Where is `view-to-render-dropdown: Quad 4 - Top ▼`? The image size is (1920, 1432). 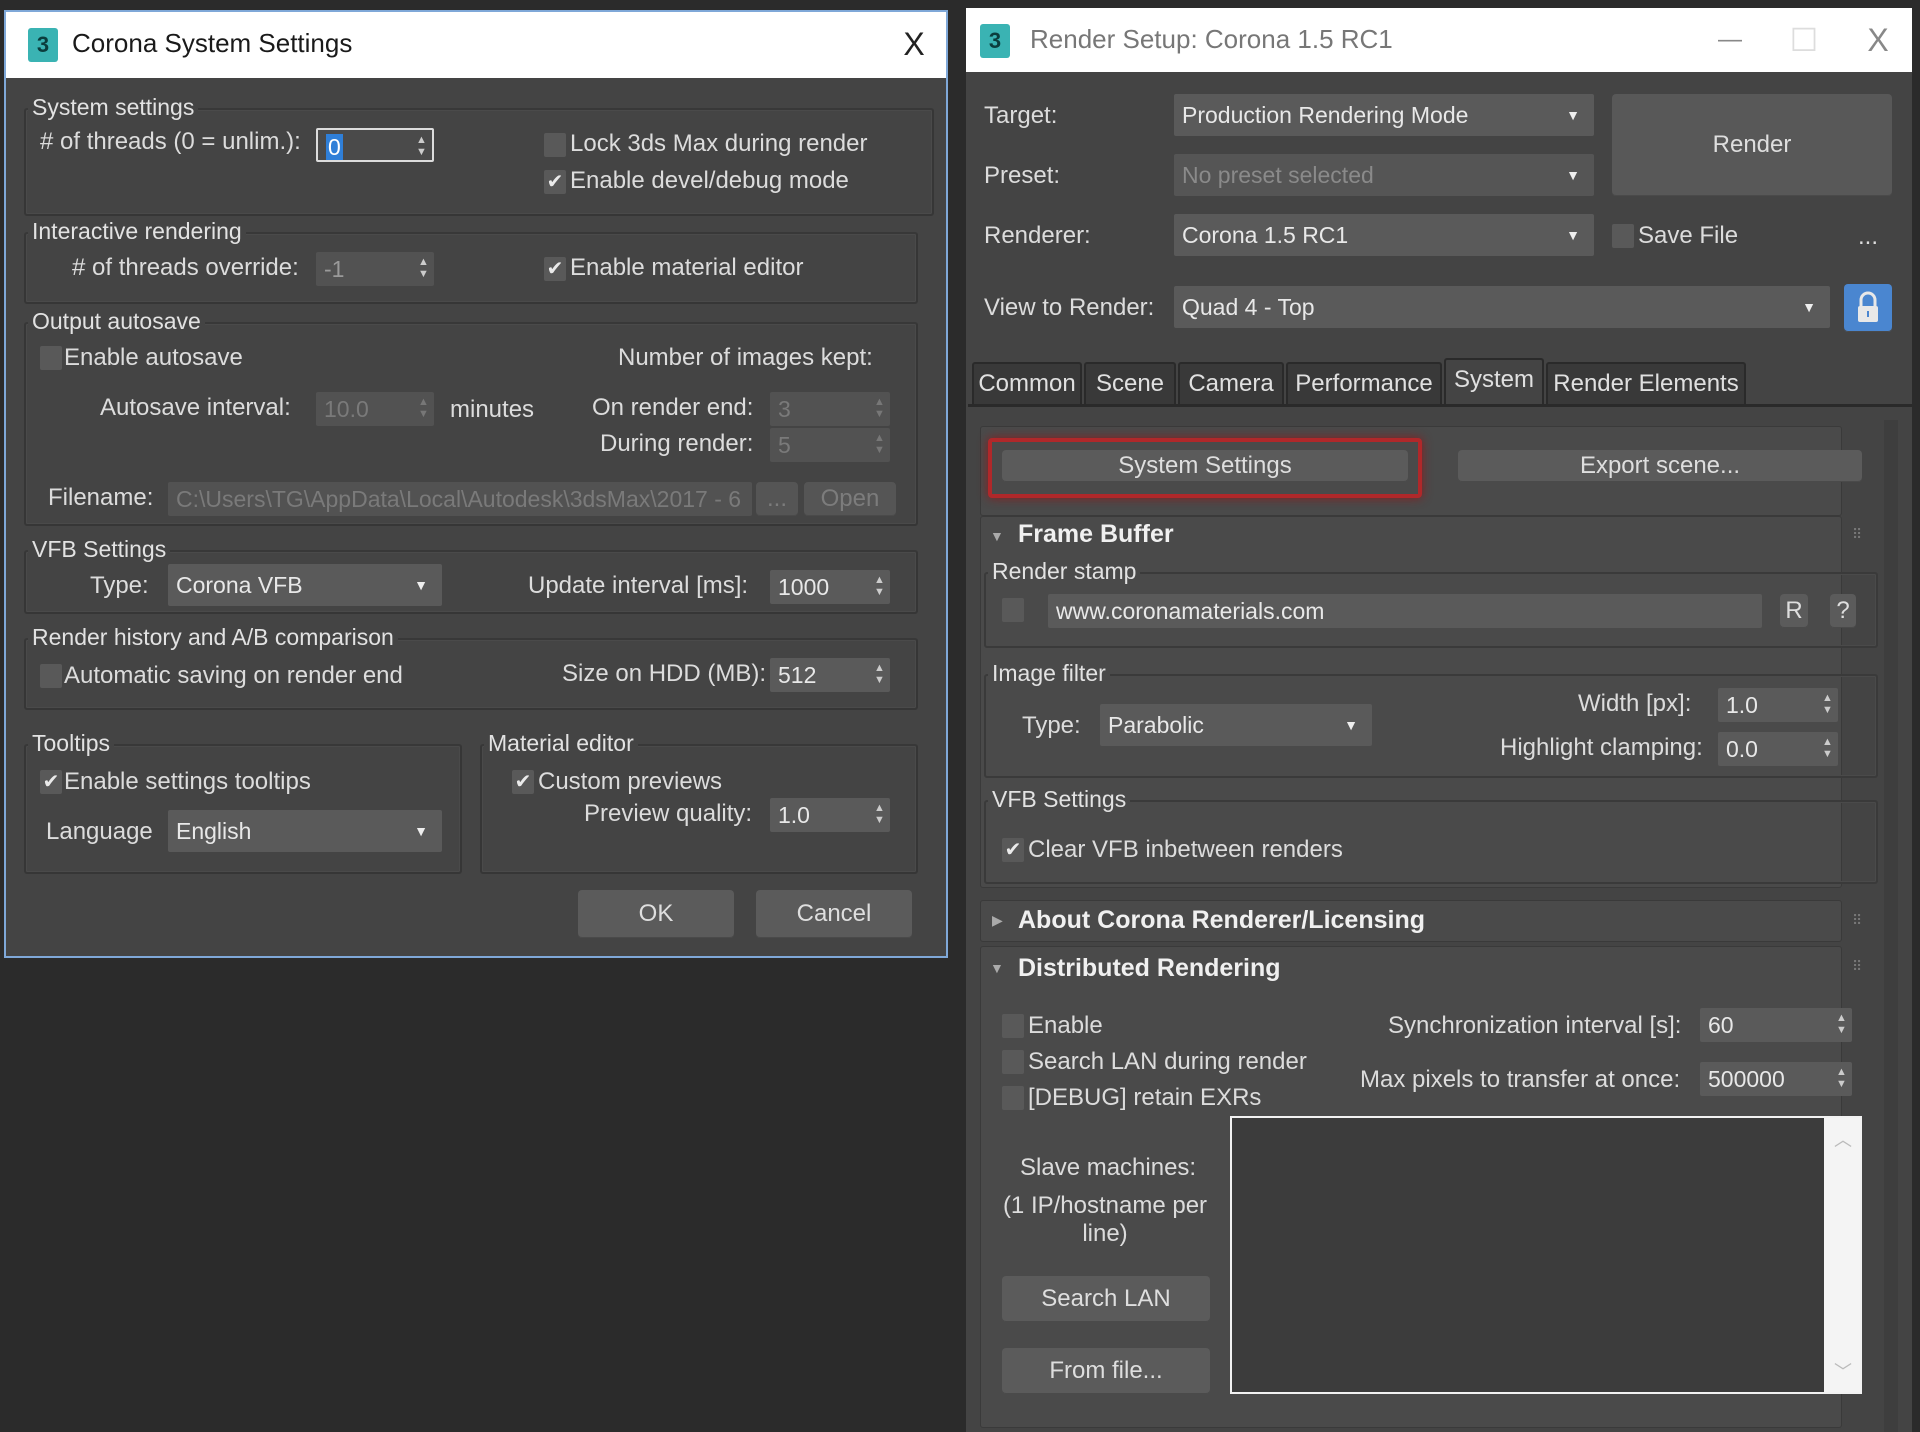
view-to-render-dropdown: Quad 4 - Top ▼ is located at coordinates (1502, 307).